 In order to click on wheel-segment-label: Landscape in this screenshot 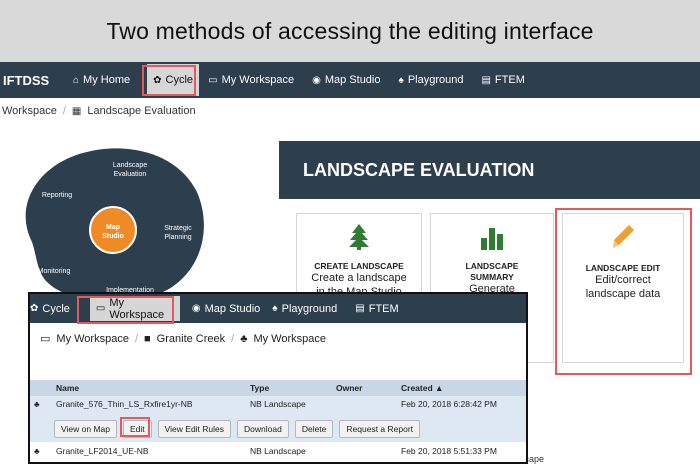, I will do `click(130, 165)`.